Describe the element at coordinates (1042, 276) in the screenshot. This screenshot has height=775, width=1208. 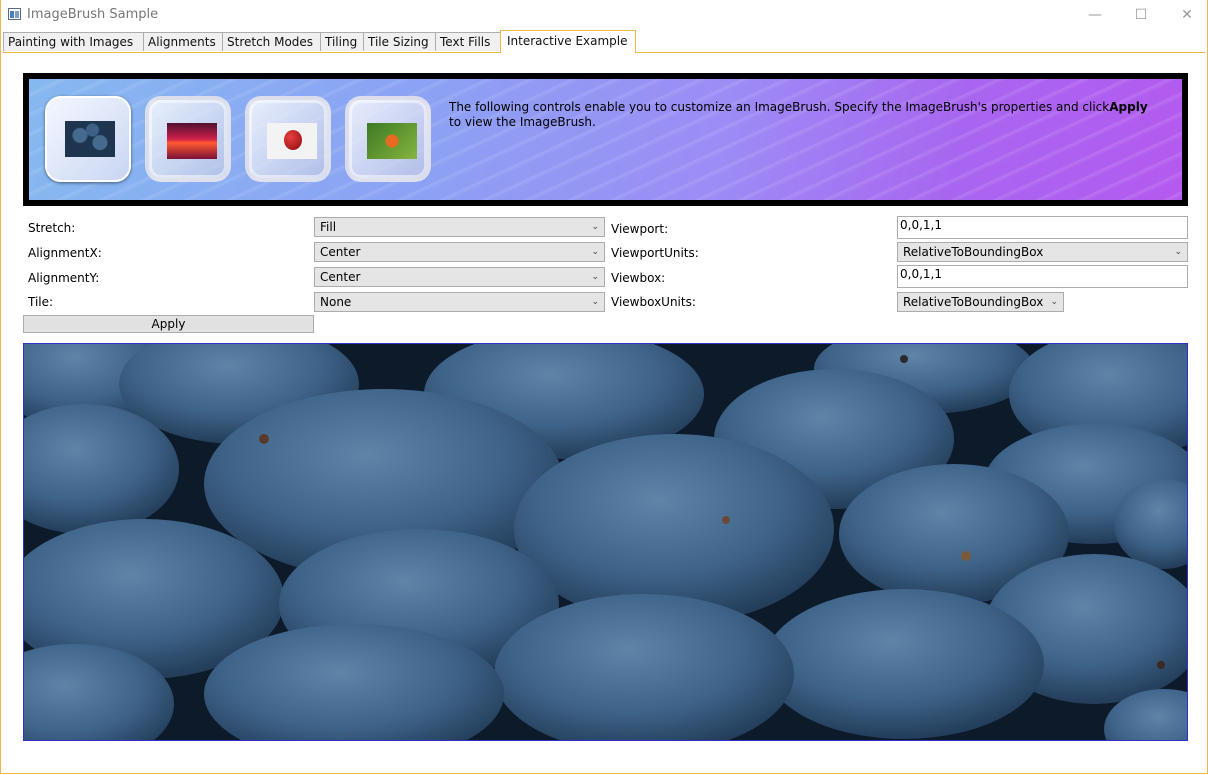
I see `viewbox-input: 0,0,1,1` at that location.